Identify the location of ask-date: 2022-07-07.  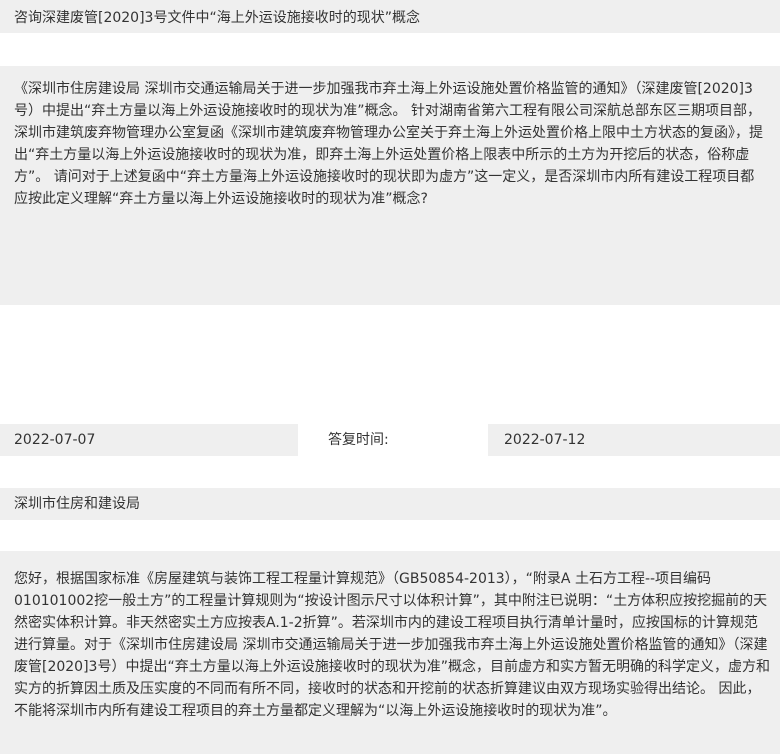
(149, 440).